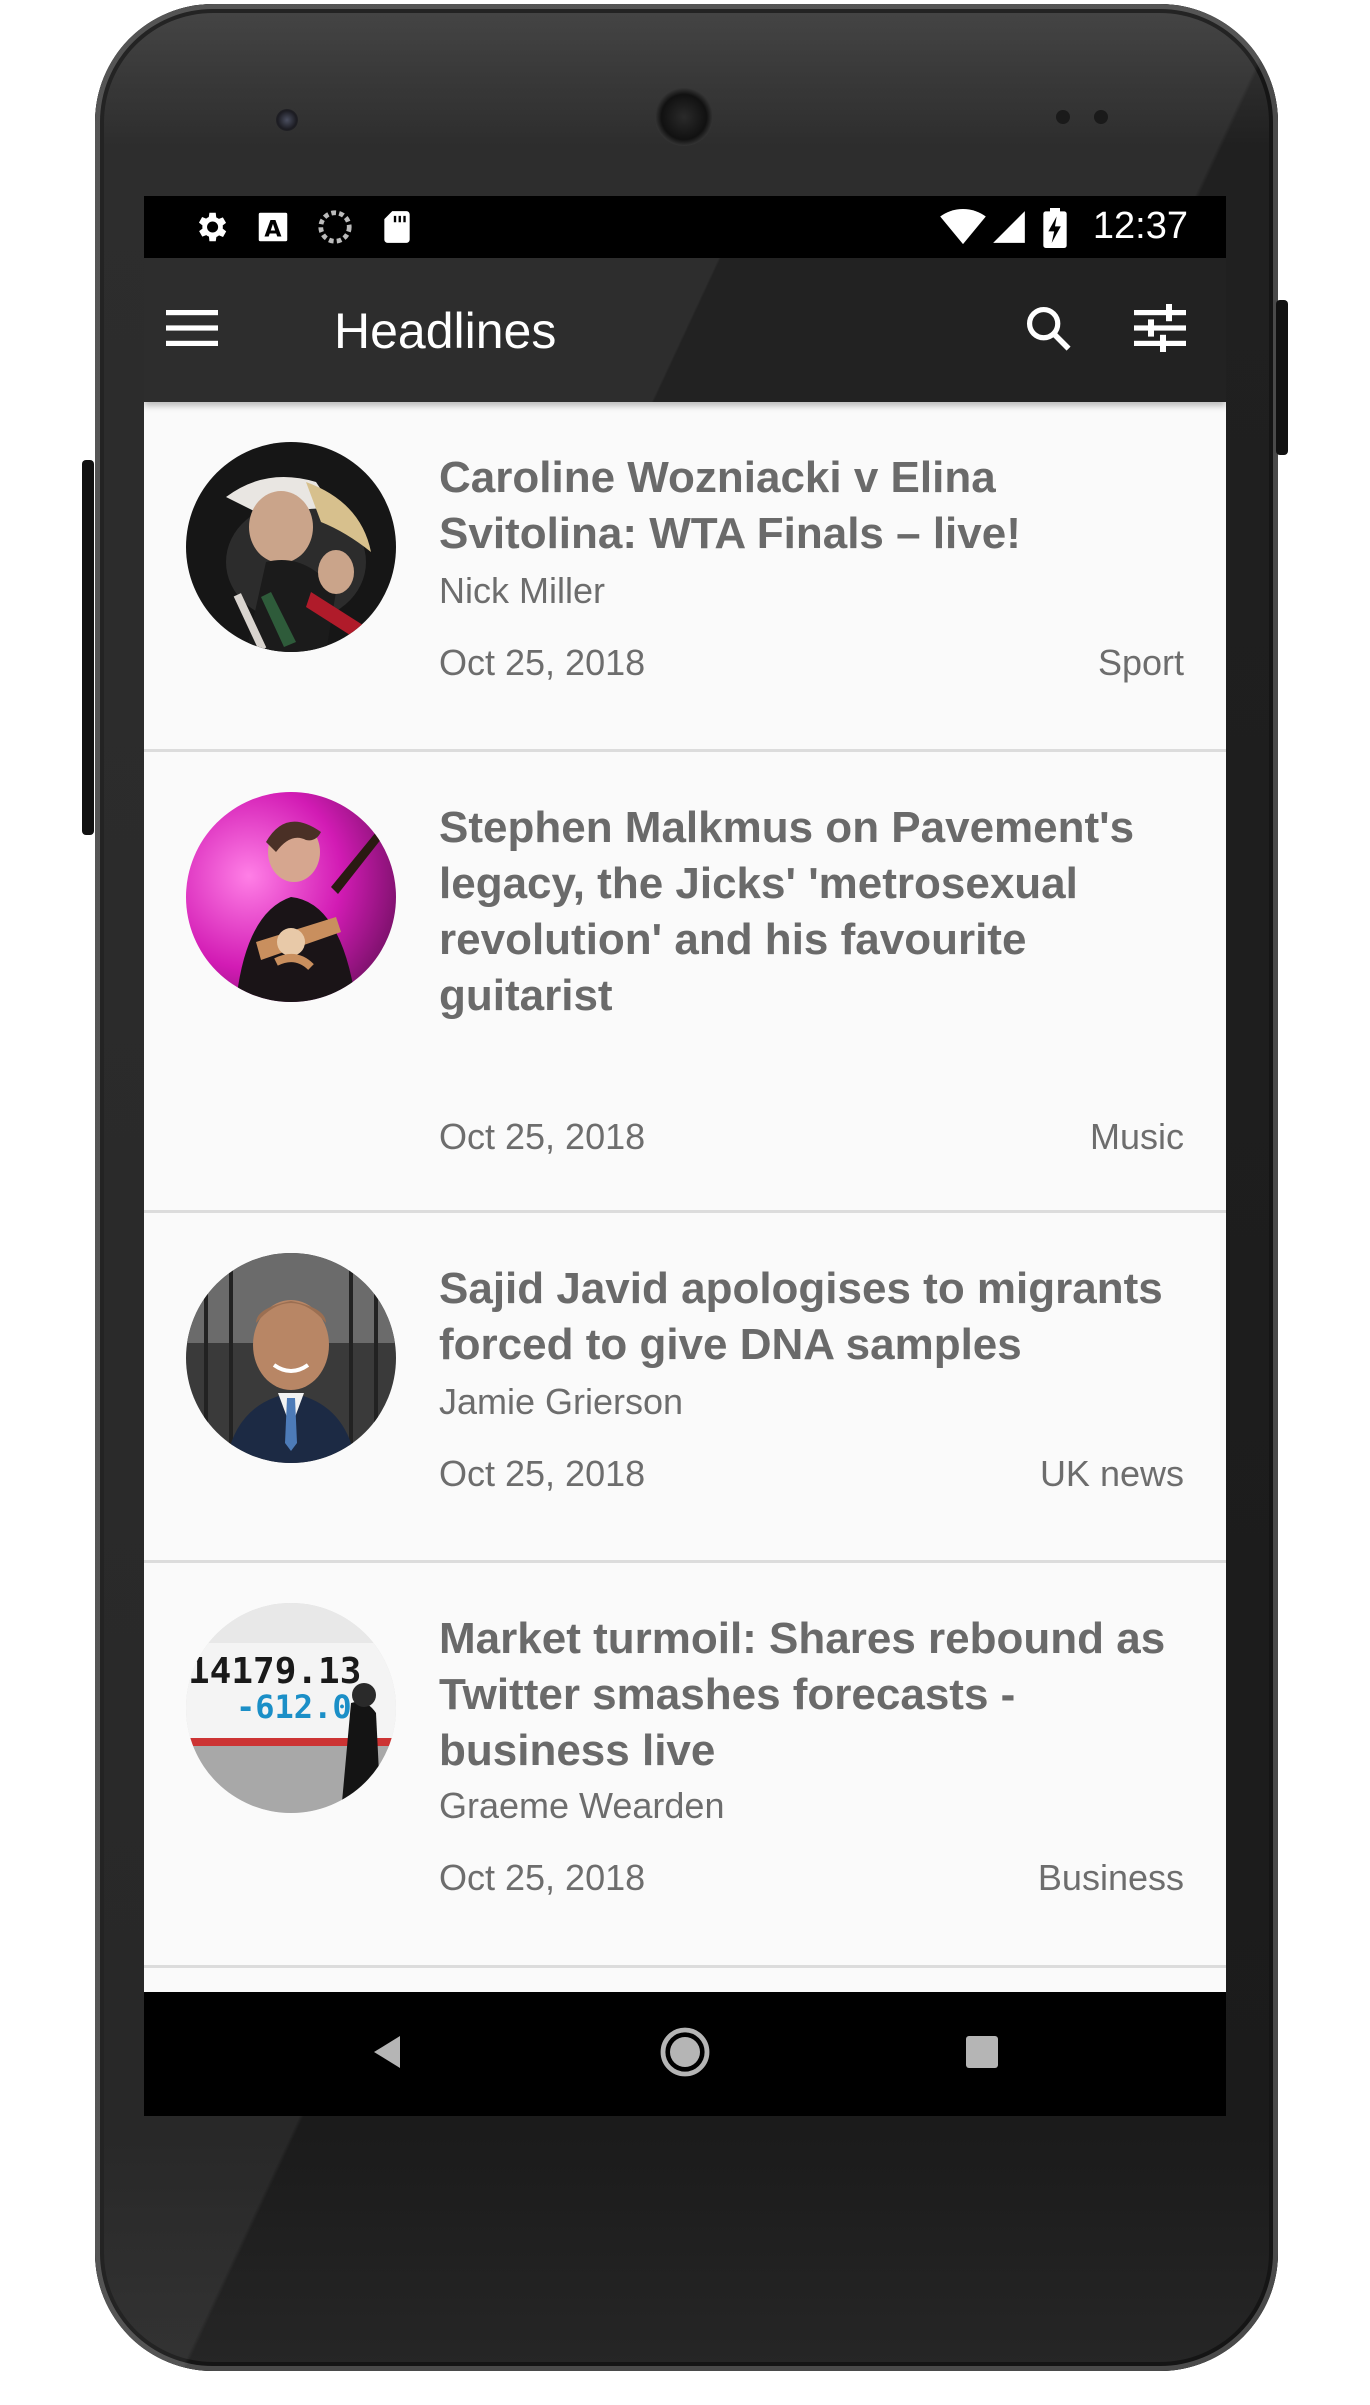 The height and width of the screenshot is (2405, 1370). Describe the element at coordinates (685, 227) in the screenshot. I see `status-bar: A 12:37` at that location.